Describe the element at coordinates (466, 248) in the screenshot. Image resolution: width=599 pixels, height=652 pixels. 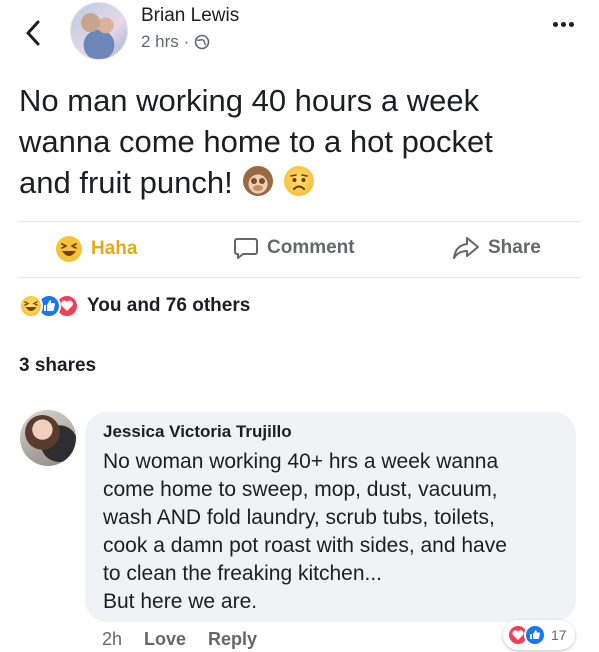
I see `share-icon` at that location.